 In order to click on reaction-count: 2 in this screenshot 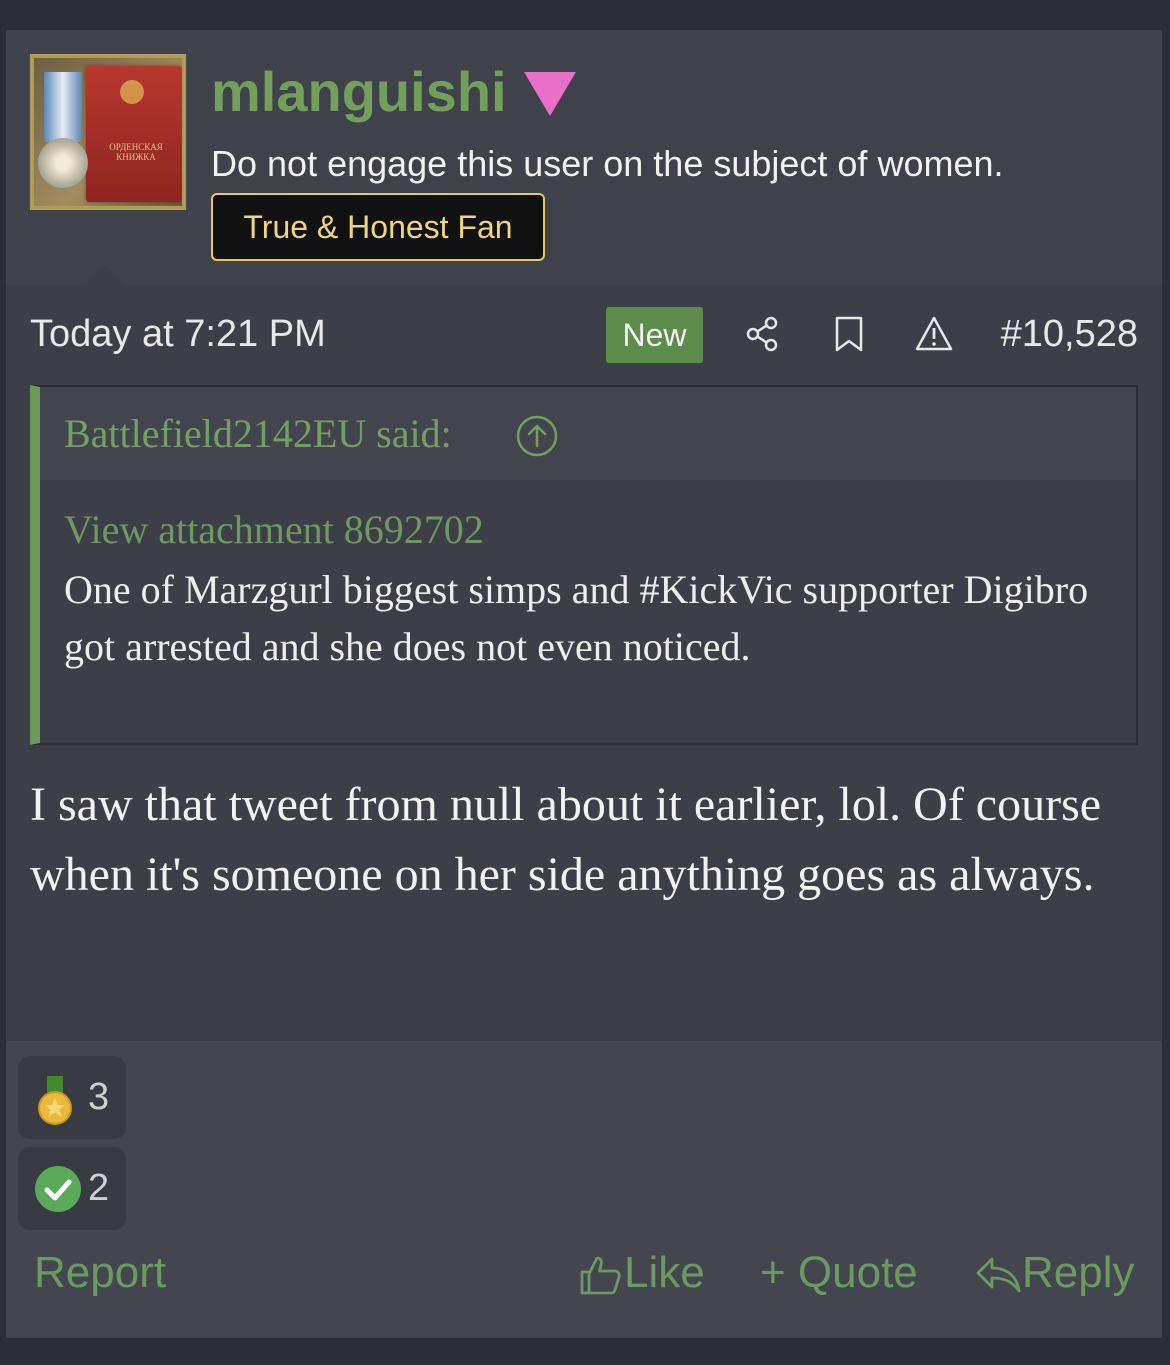, I will do `click(99, 1188)`.